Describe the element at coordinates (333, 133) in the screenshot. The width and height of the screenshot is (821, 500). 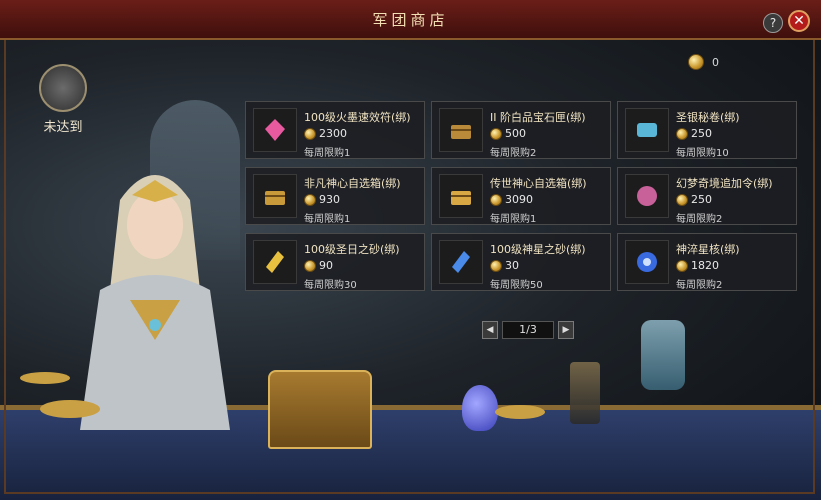
I see `price-value: 2300` at that location.